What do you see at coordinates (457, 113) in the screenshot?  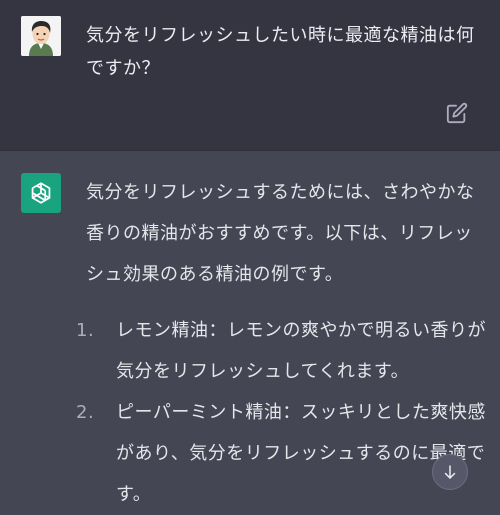 I see `edit-icon` at bounding box center [457, 113].